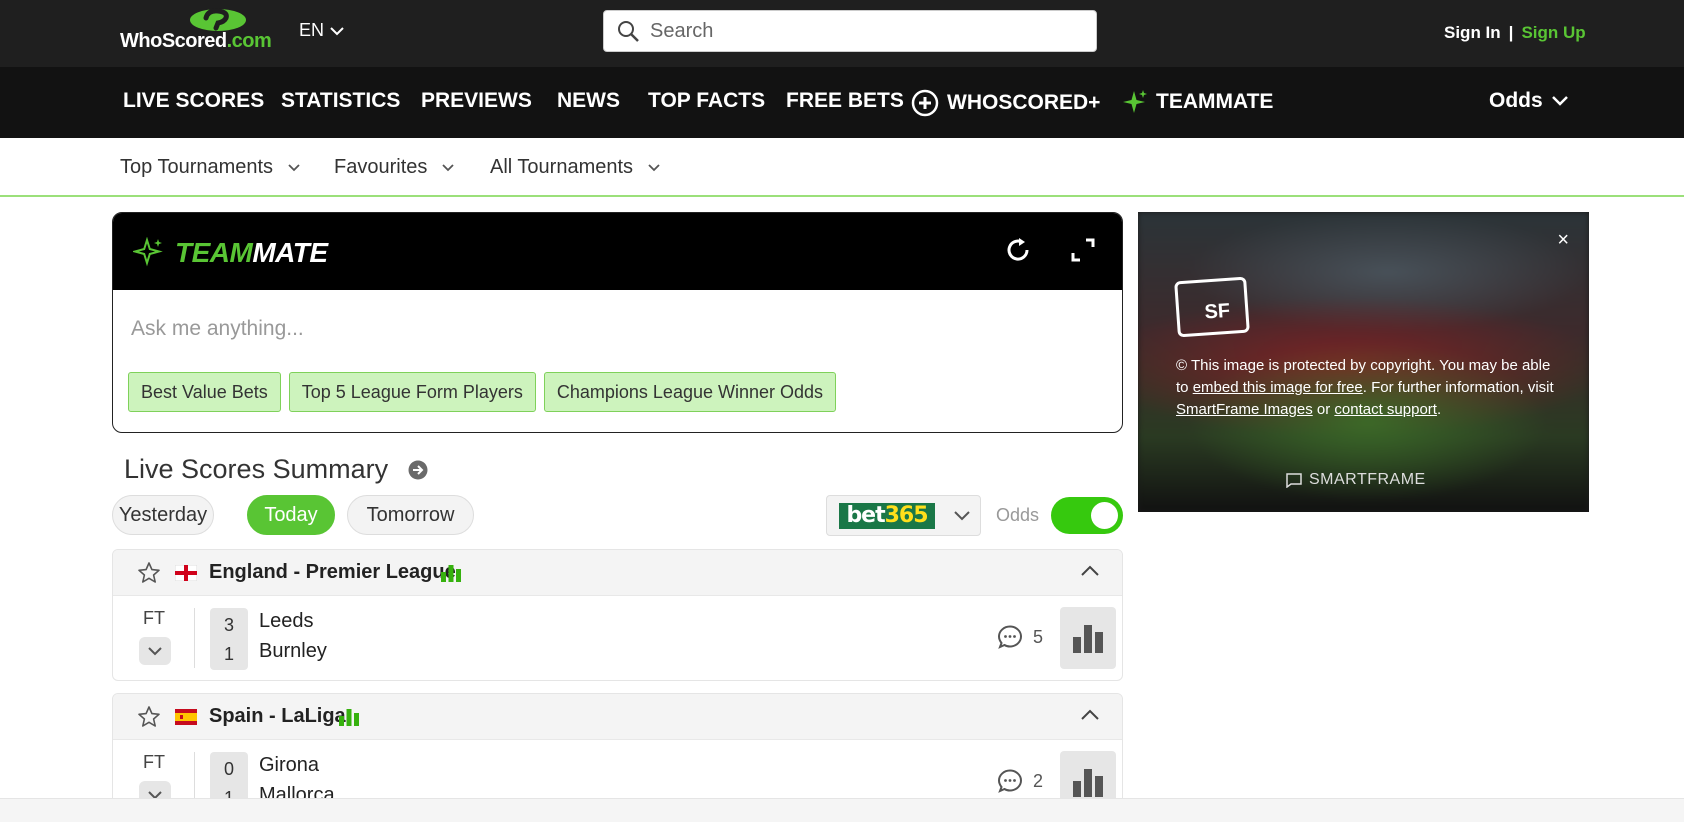  I want to click on home-team: Leeds, so click(286, 621).